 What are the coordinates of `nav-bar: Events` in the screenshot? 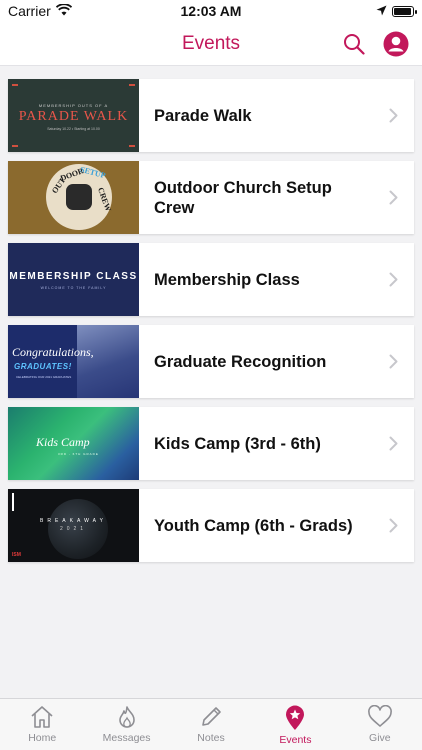 It's located at (211, 44).